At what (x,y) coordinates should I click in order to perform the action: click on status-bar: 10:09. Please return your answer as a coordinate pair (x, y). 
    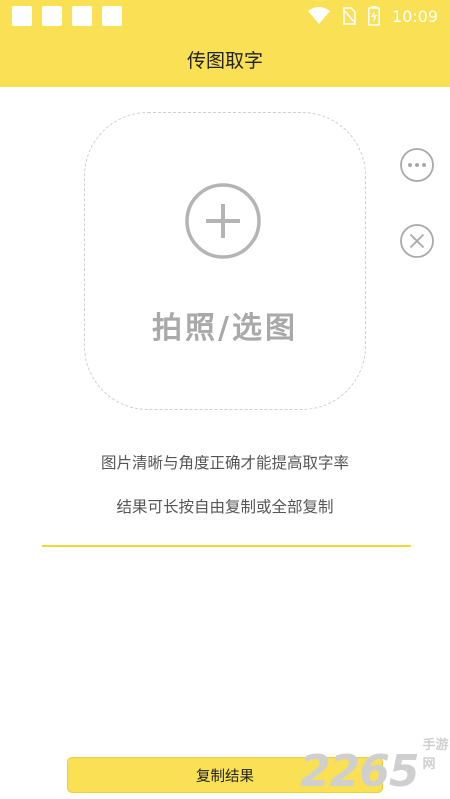
    Looking at the image, I should click on (225, 16).